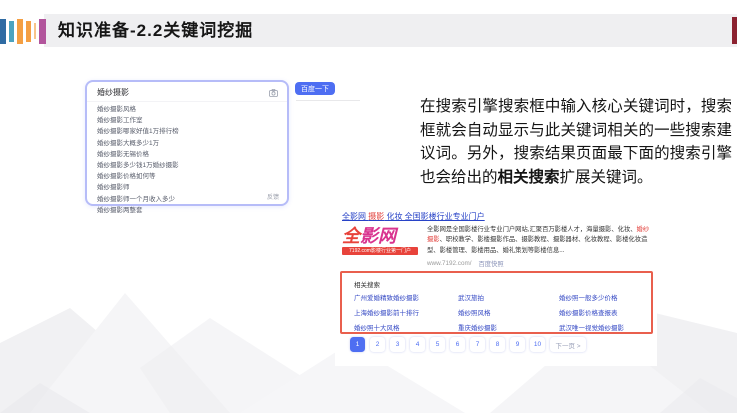  Describe the element at coordinates (477, 344) in the screenshot. I see `page-button: 7` at that location.